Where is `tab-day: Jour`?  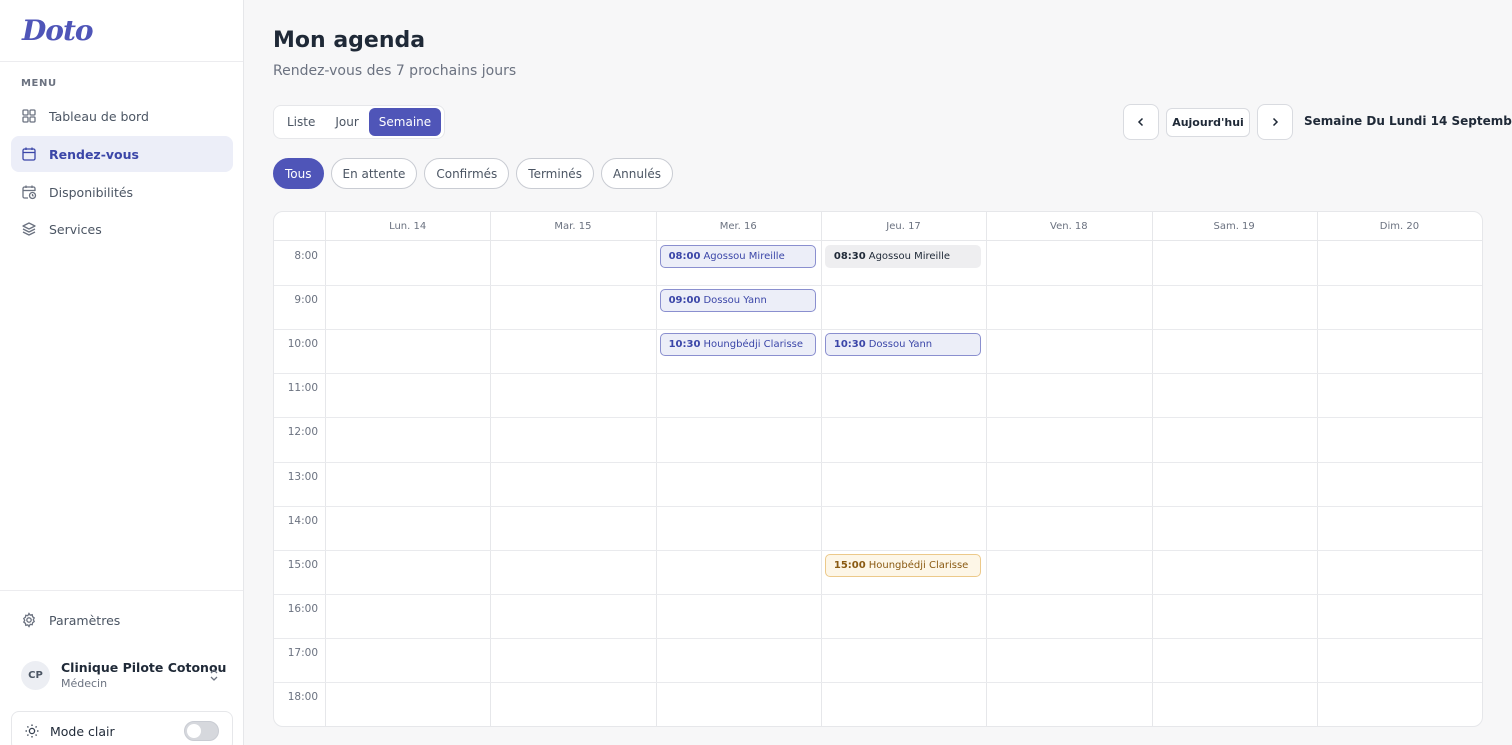 tab-day: Jour is located at coordinates (346, 122).